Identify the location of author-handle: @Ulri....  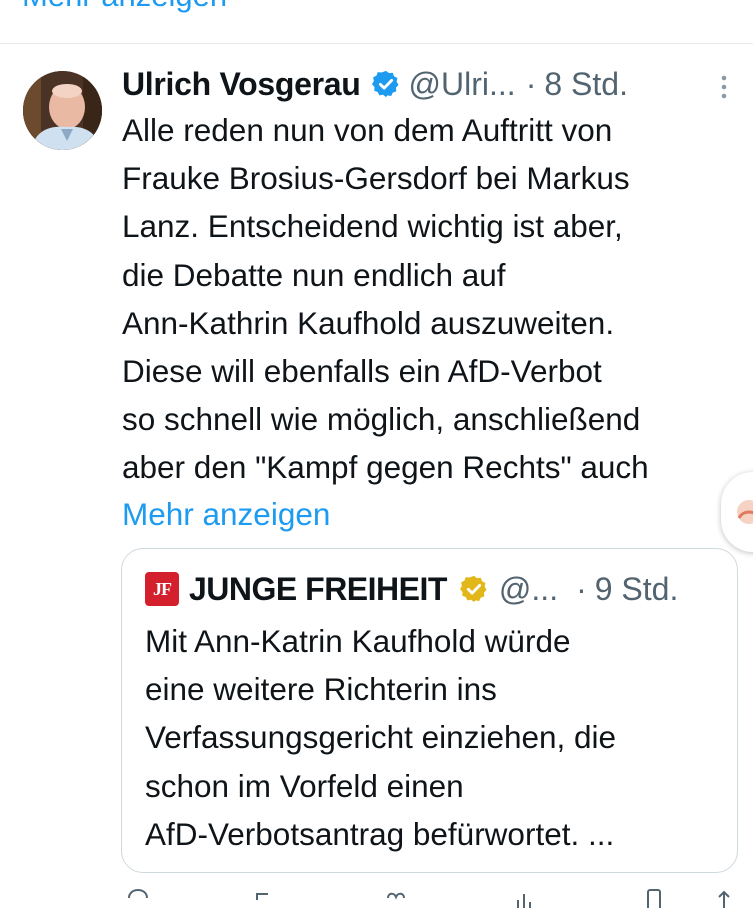
(462, 84).